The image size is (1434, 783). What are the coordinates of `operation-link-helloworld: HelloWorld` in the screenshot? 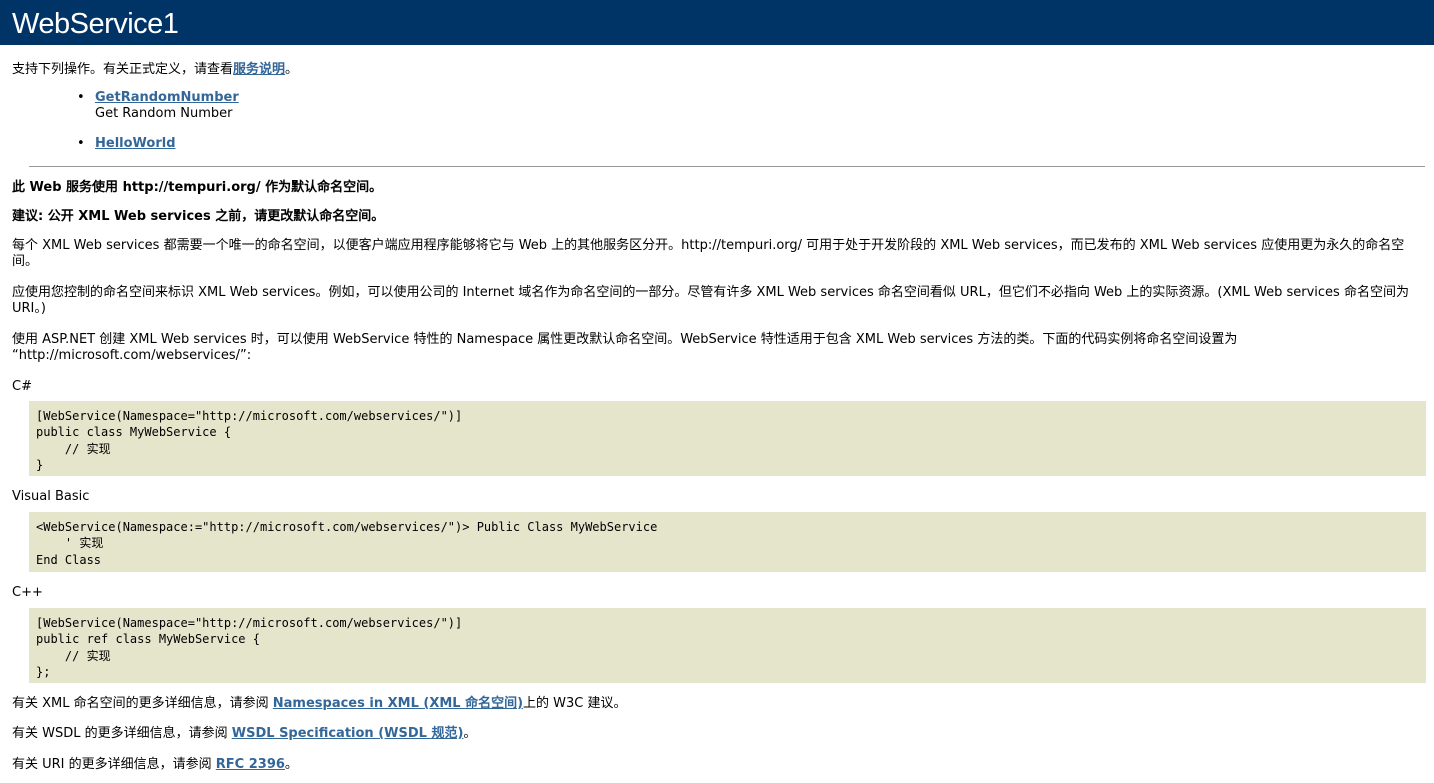 It's located at (135, 143).